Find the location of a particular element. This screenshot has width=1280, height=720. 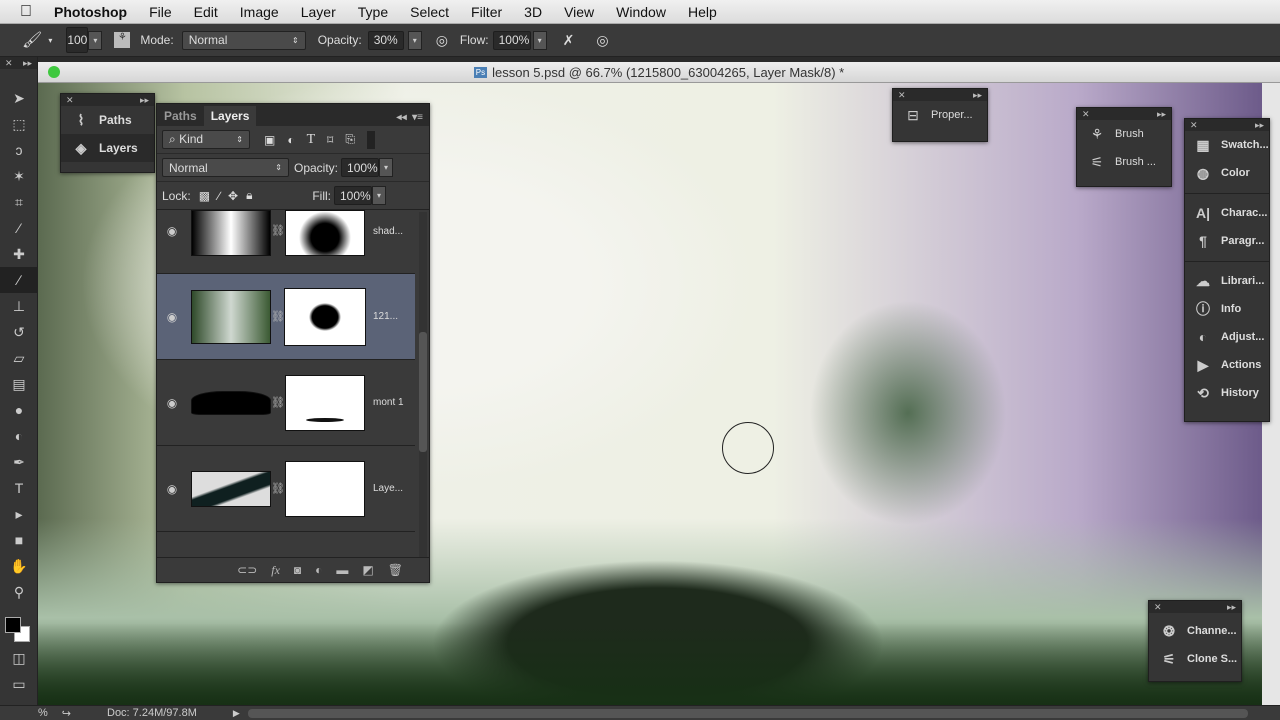

menu-select: Select is located at coordinates (429, 12).